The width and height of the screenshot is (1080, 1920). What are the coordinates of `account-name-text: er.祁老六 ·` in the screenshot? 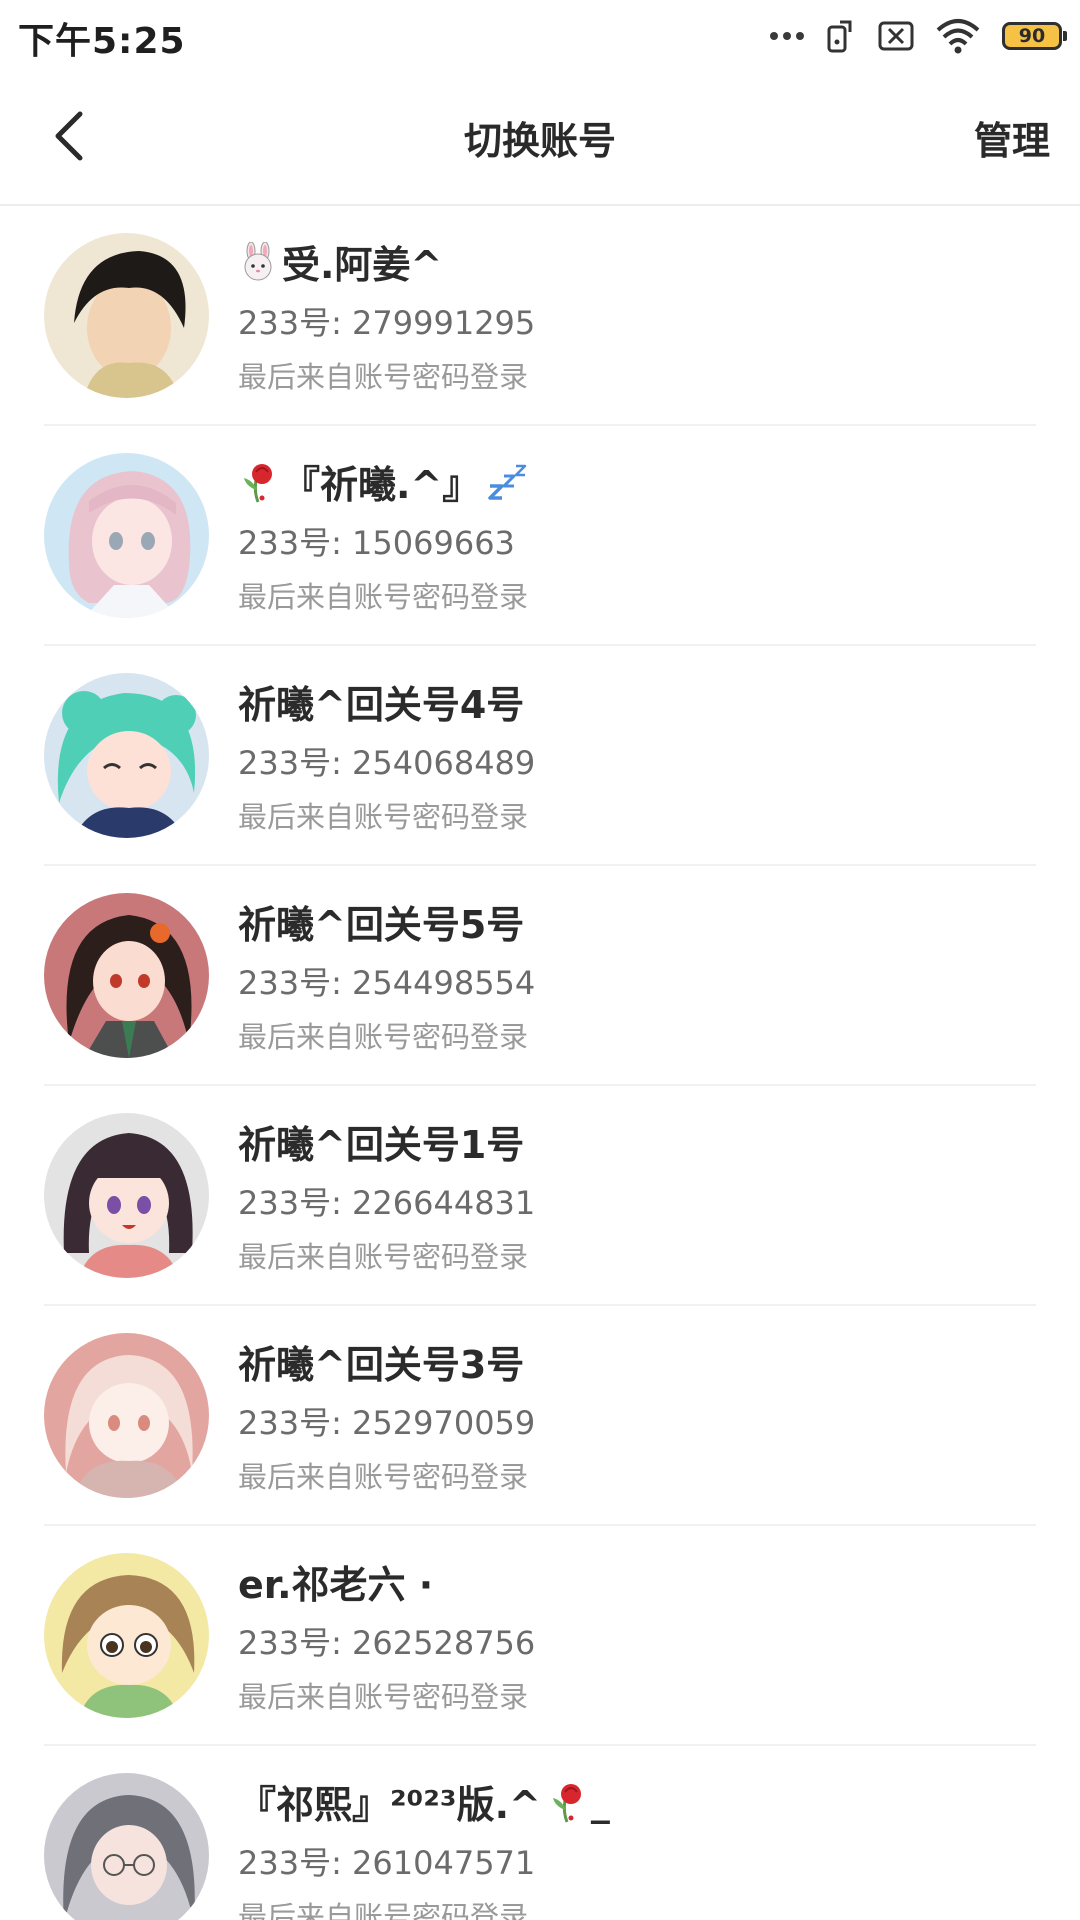 It's located at (336, 1585).